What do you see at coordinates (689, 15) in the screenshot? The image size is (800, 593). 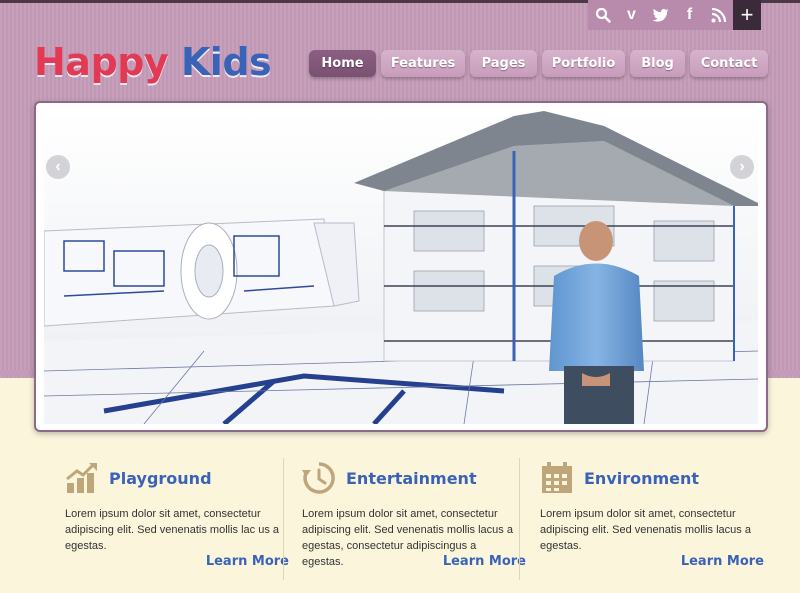 I see `facebook-icon: f` at bounding box center [689, 15].